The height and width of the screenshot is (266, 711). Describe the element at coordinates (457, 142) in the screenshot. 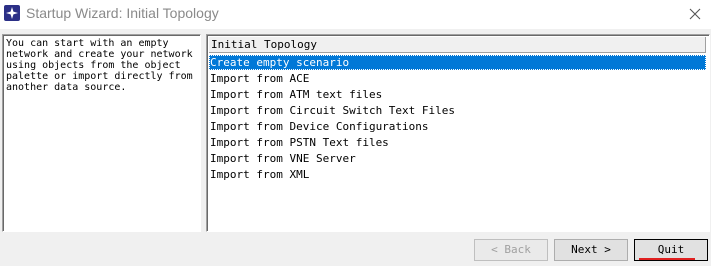

I see `list-item-import-pstn: Import from PSTN Text files` at that location.